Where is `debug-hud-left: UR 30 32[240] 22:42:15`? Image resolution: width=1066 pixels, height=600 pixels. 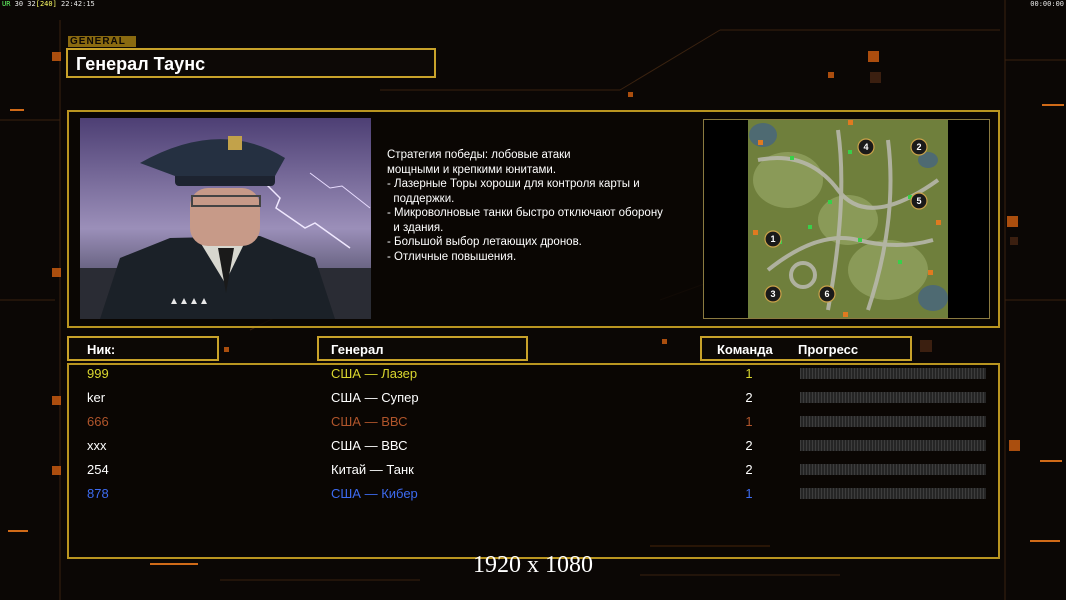
debug-hud-left: UR 30 32[240] 22:42:15 is located at coordinates (48, 4).